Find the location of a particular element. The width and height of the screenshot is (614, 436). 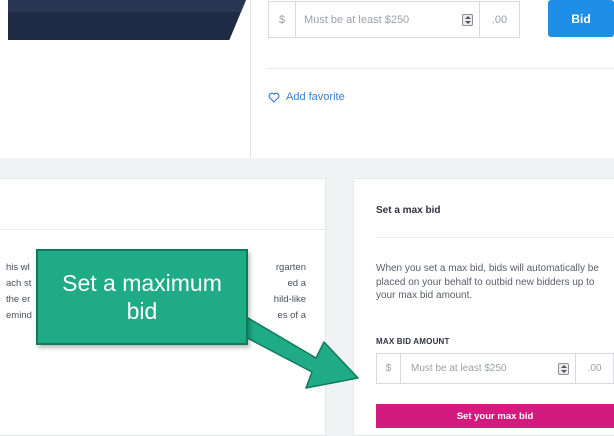

max-bid-divider is located at coordinates (495, 237).